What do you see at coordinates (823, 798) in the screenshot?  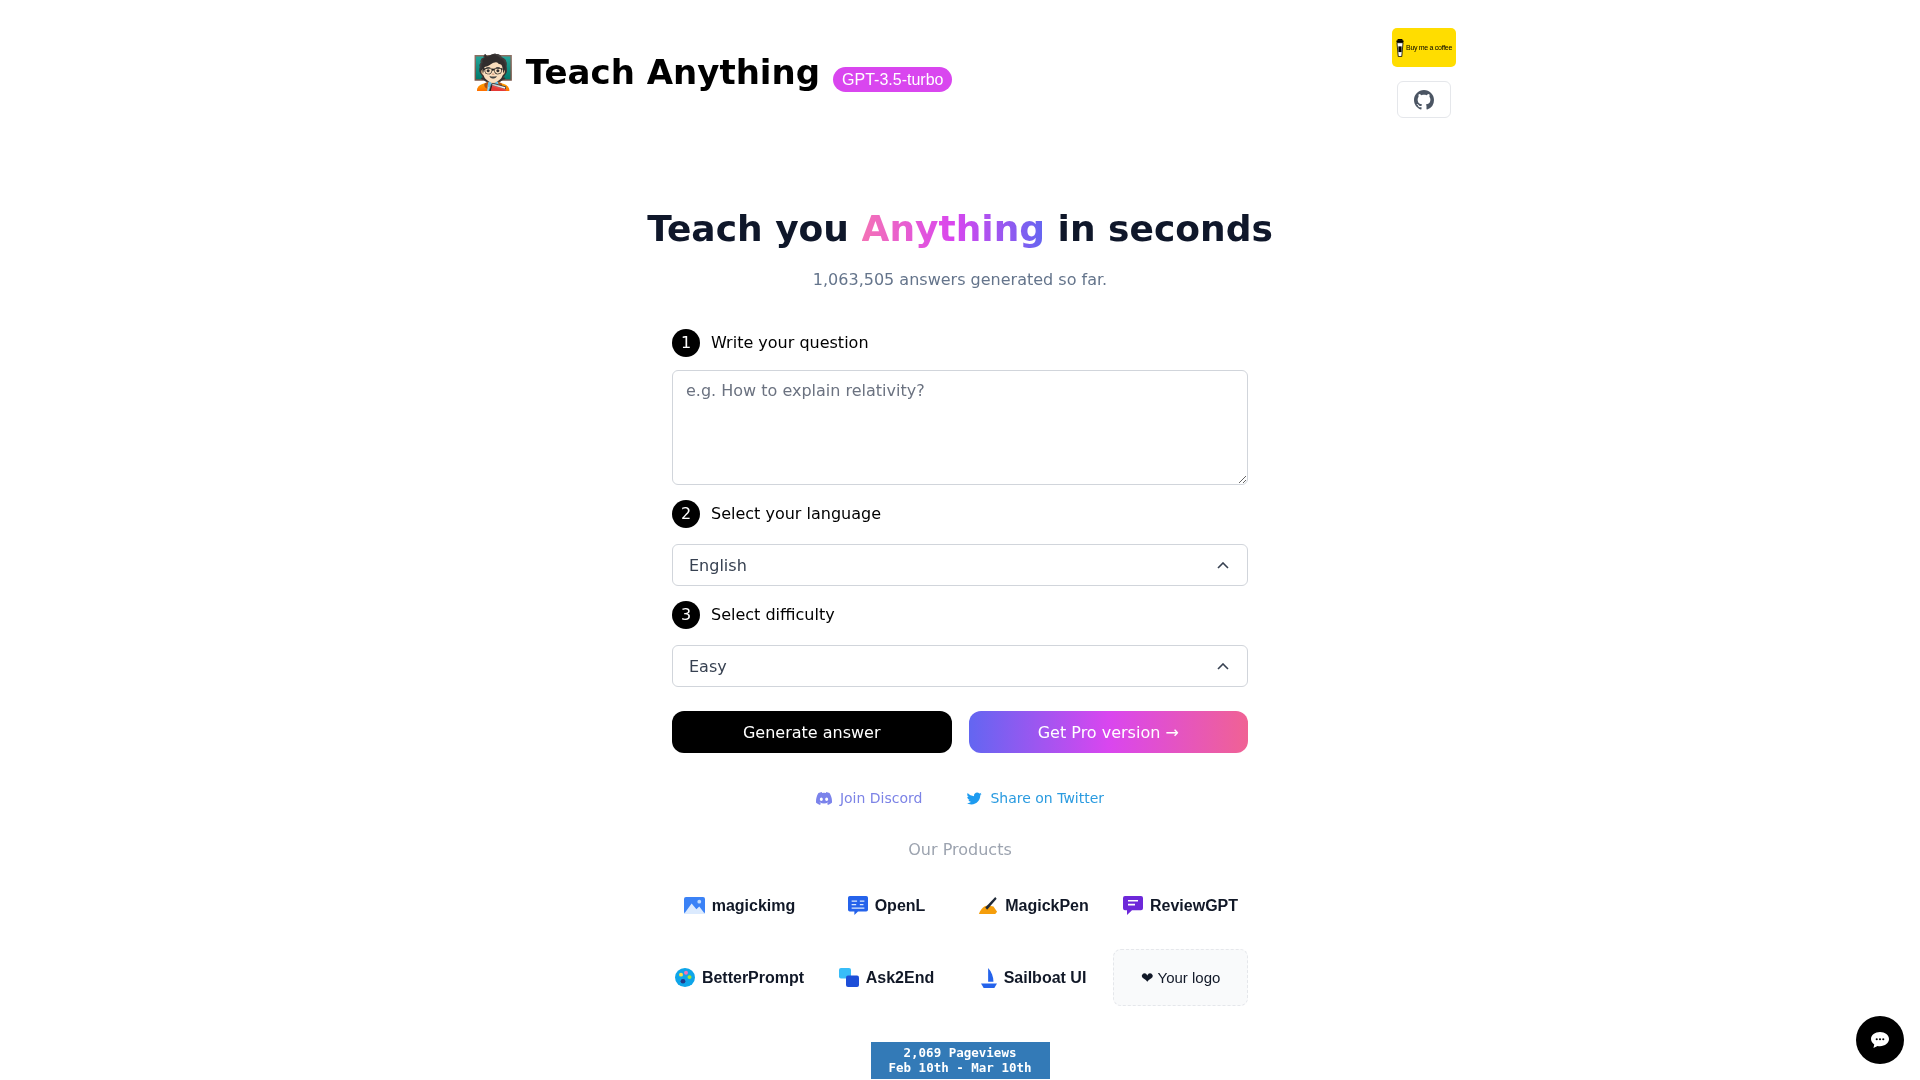 I see `controller-icon` at bounding box center [823, 798].